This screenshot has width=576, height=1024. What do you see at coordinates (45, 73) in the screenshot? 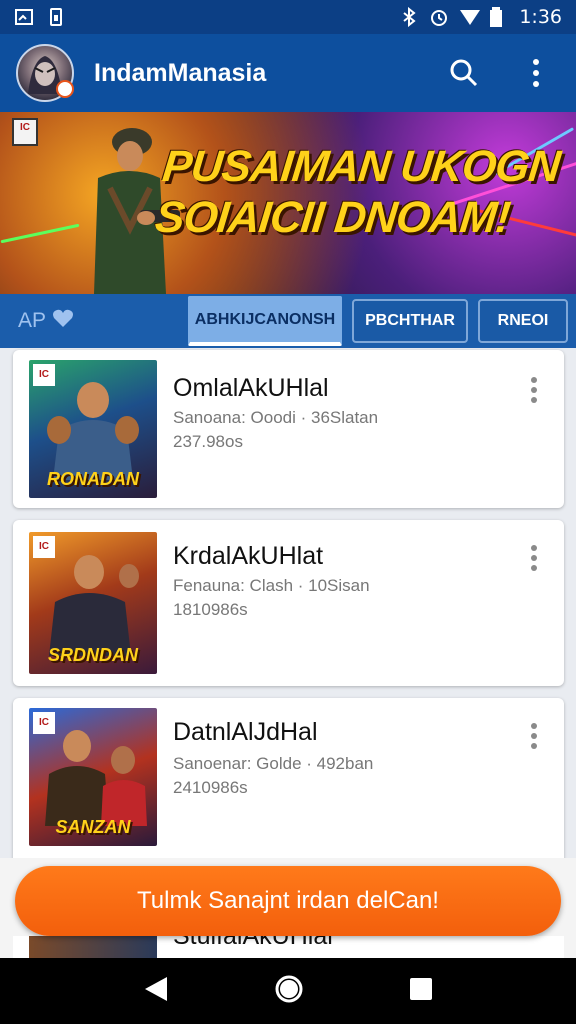
I see `avatar` at bounding box center [45, 73].